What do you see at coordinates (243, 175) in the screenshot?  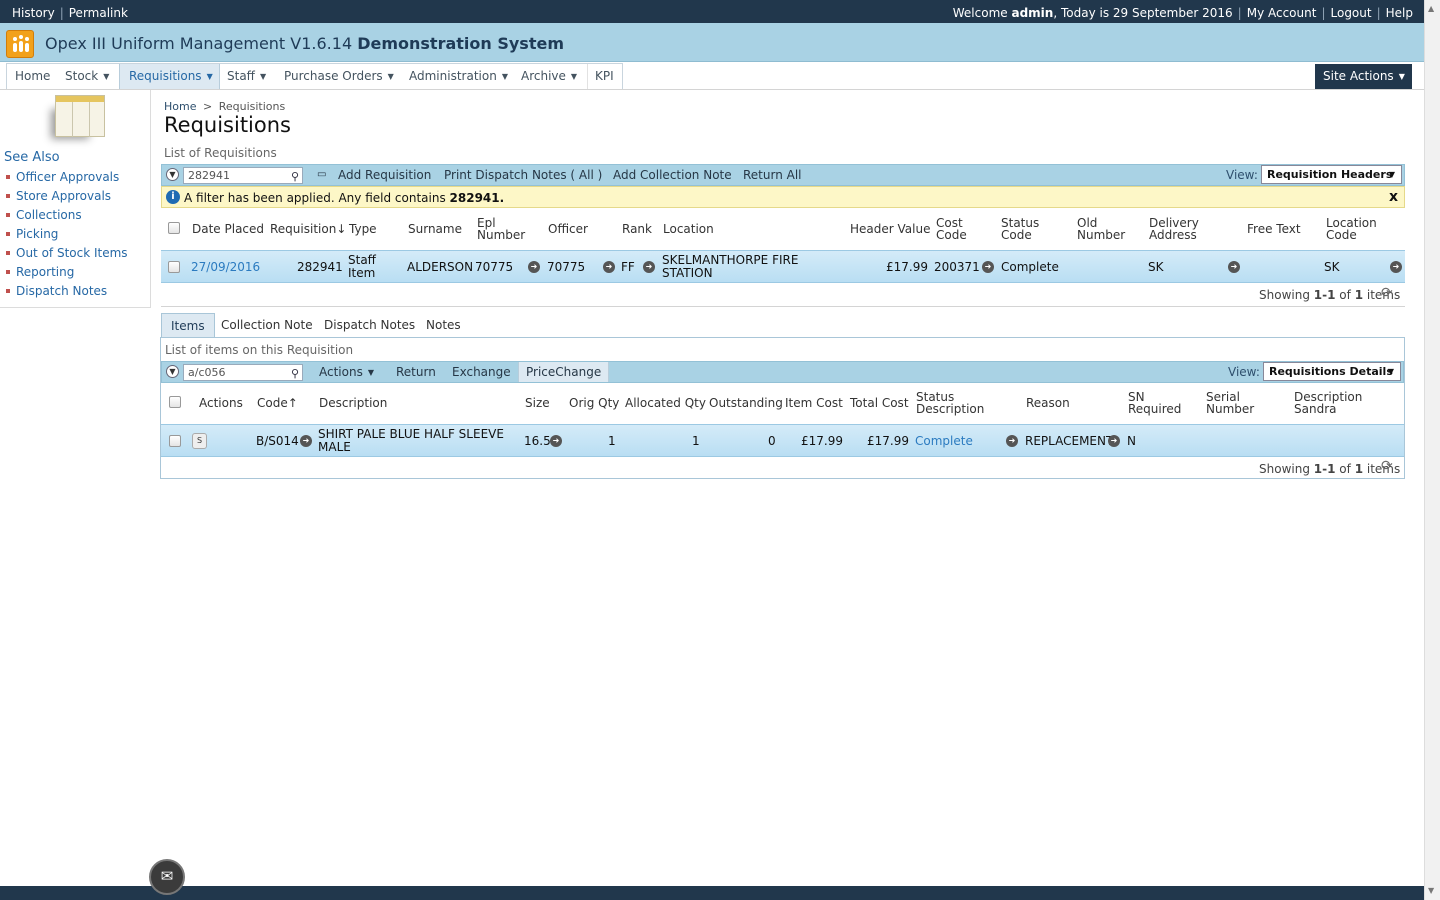 I see `requisitions-filter-input: 282941 ⚲` at bounding box center [243, 175].